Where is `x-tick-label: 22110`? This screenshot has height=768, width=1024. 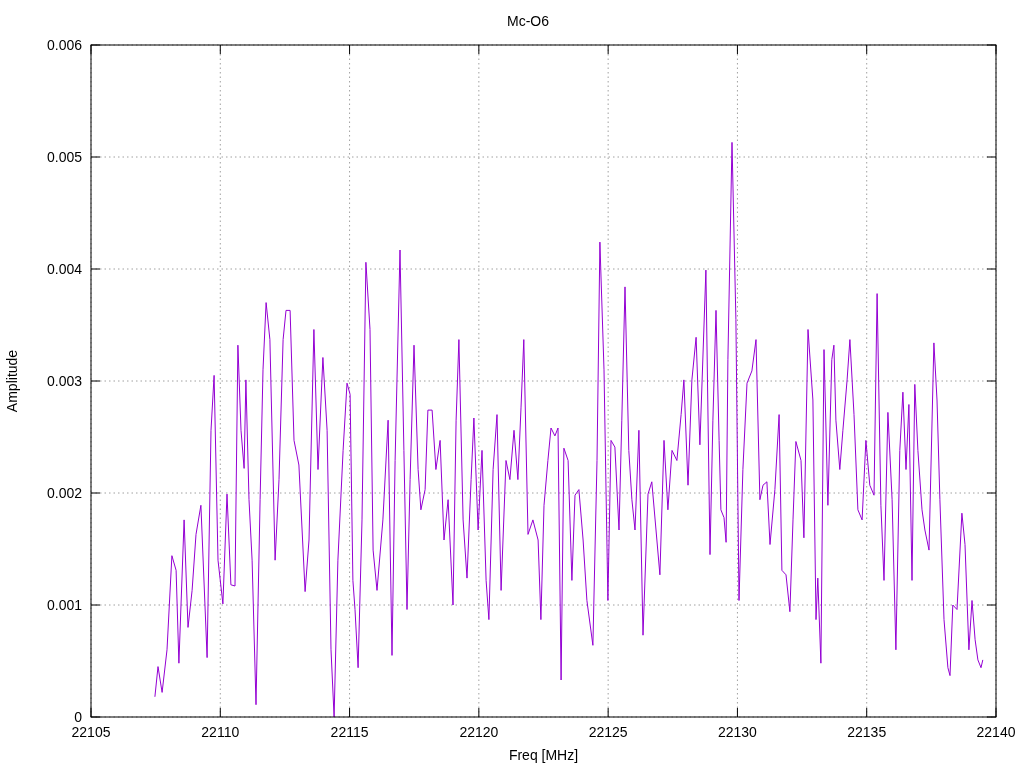 x-tick-label: 22110 is located at coordinates (220, 732).